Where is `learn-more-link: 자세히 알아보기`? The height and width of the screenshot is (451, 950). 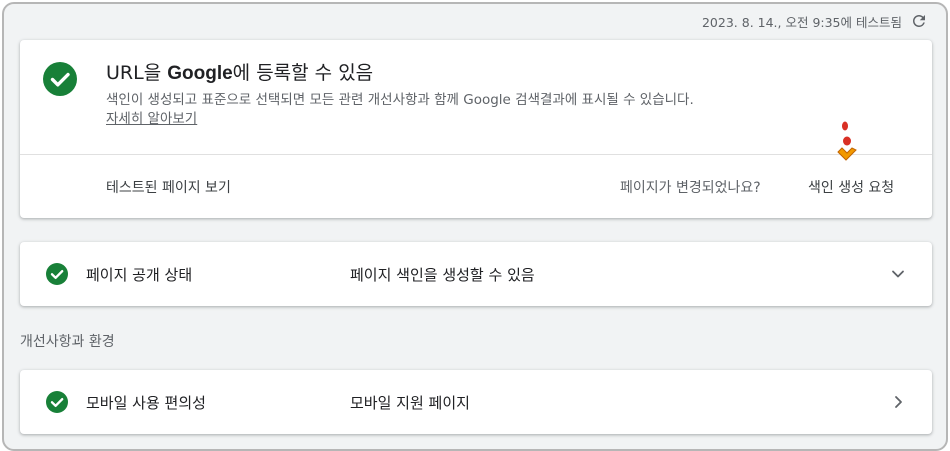 learn-more-link: 자세히 알아보기 is located at coordinates (151, 119).